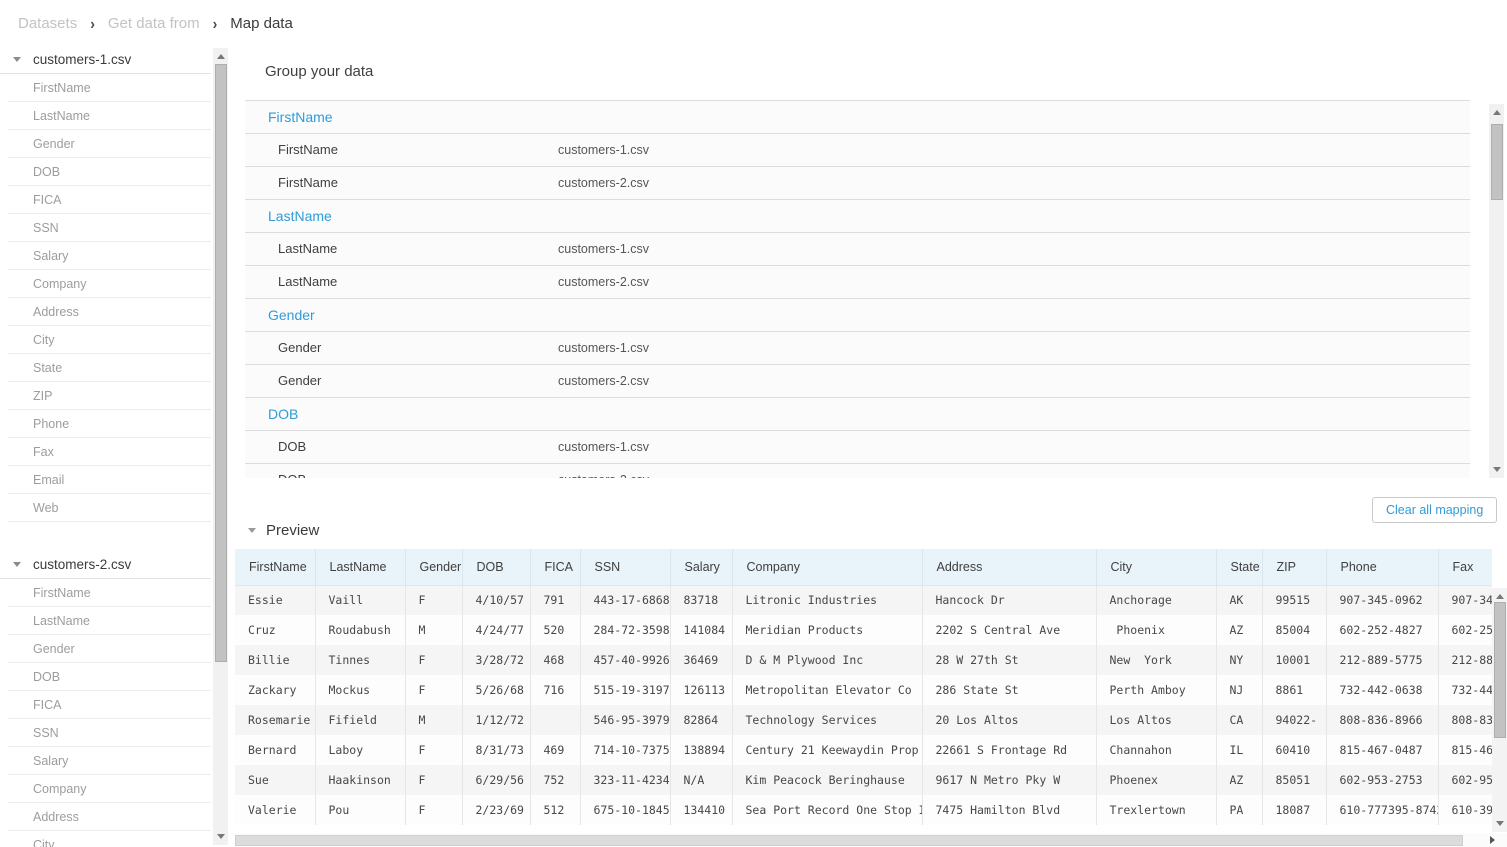  Describe the element at coordinates (1496, 291) in the screenshot. I see `mapping-scrollbar` at that location.